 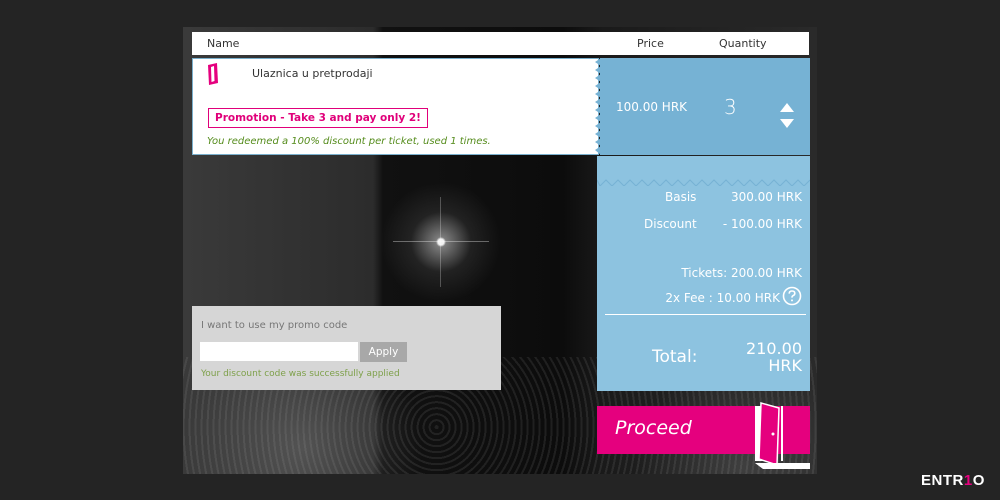 I want to click on promo-code-input, so click(x=279, y=351).